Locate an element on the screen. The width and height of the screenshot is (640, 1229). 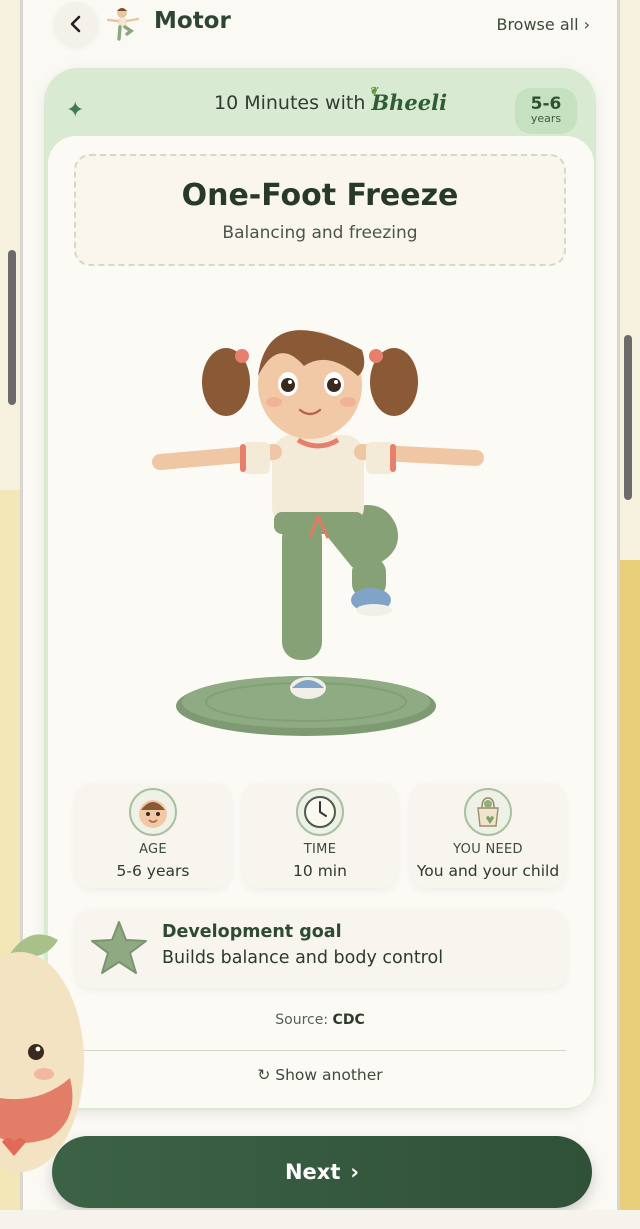
mascot-character is located at coordinates (42, 1053).